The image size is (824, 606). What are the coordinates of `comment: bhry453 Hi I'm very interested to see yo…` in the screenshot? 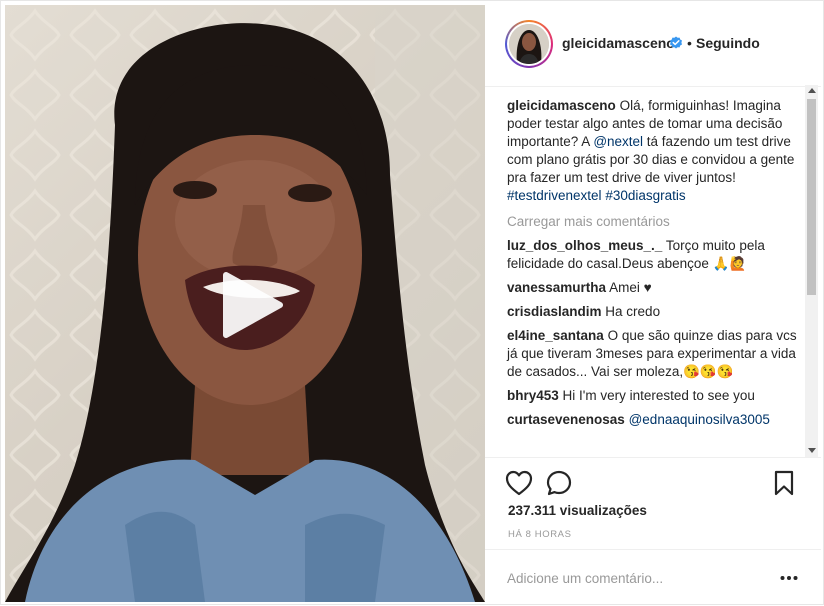 It's located at (655, 396).